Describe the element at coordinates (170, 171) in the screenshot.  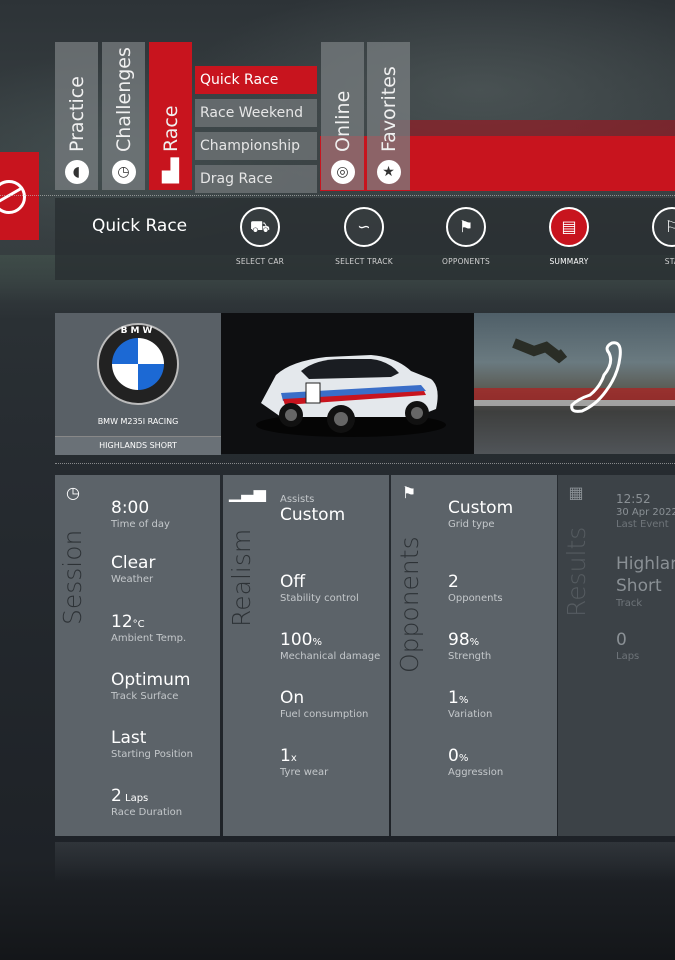
I see `podium-icon: ▟` at that location.